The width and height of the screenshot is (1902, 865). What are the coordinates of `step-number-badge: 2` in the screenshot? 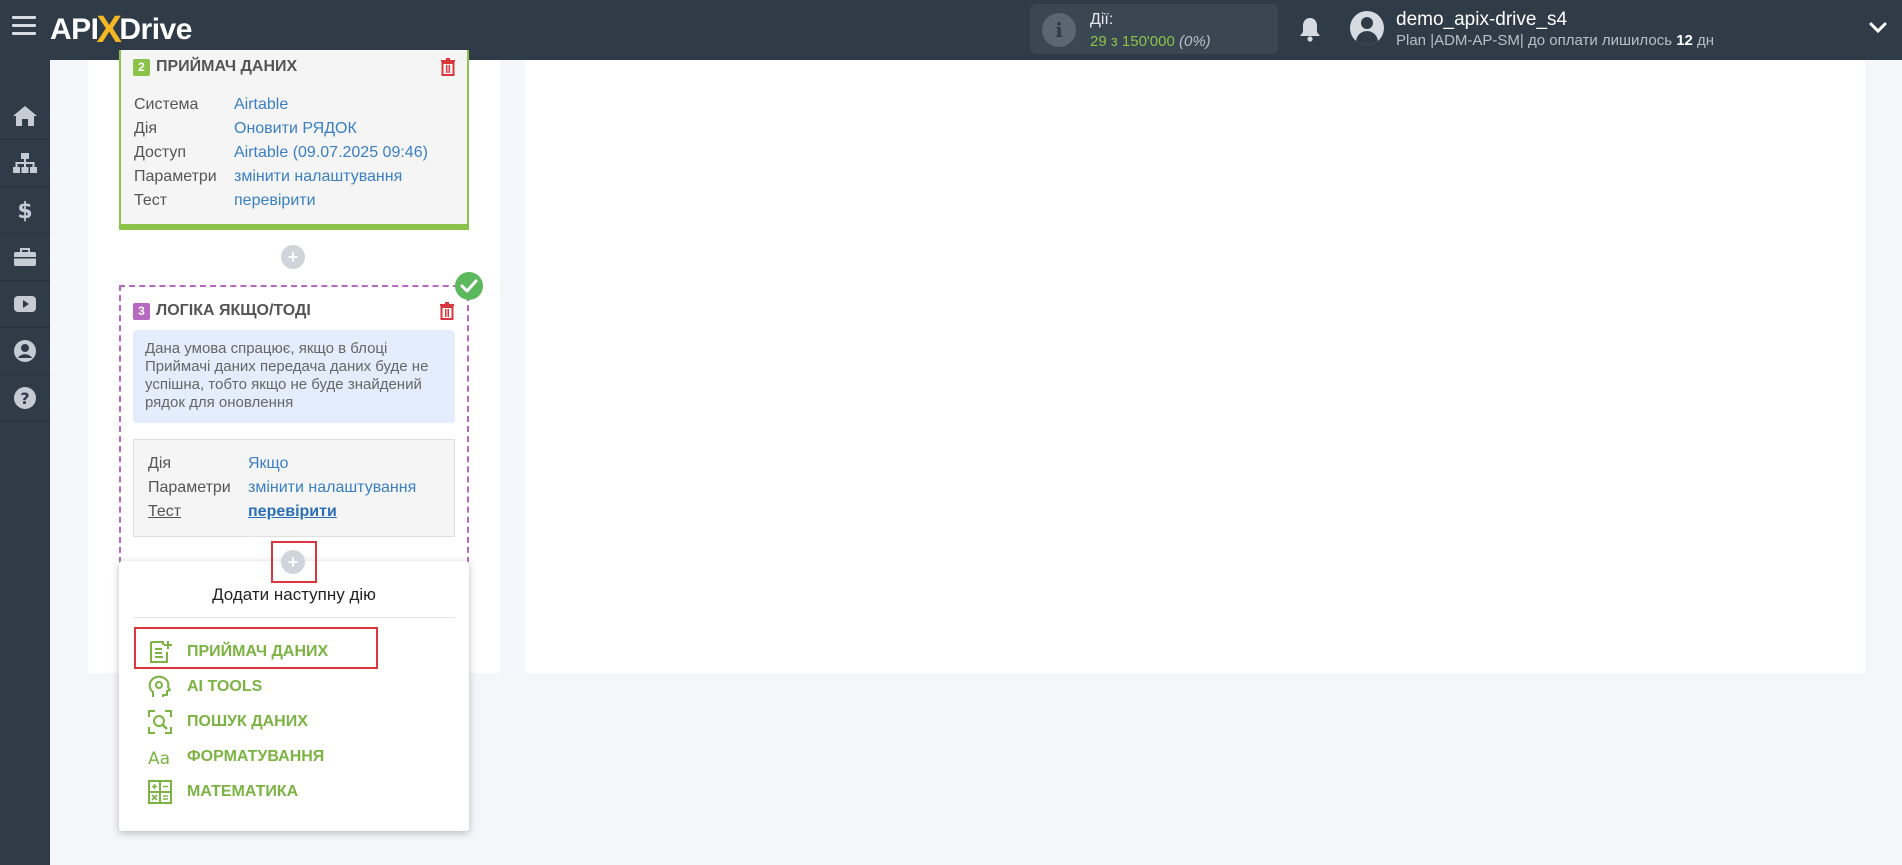 It's located at (141, 67).